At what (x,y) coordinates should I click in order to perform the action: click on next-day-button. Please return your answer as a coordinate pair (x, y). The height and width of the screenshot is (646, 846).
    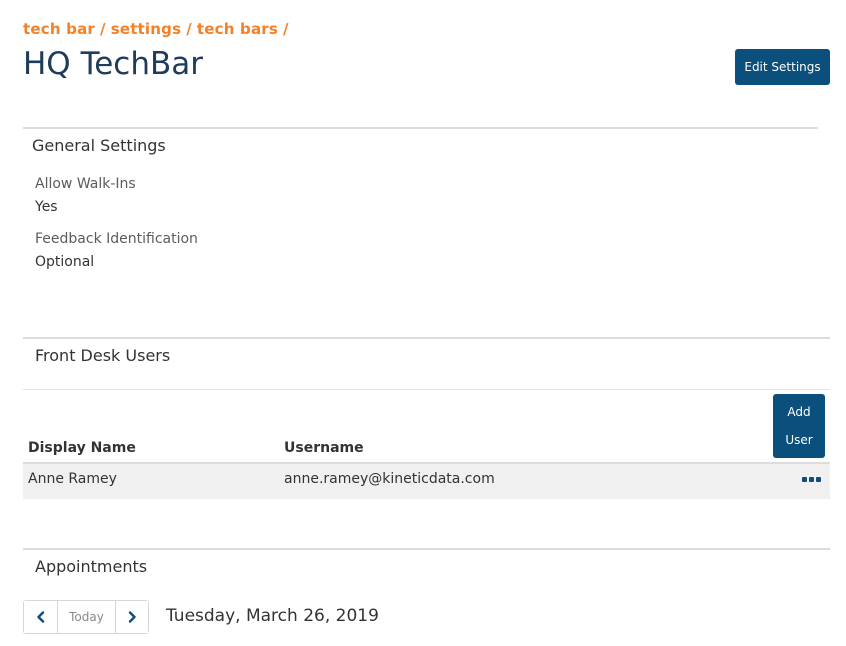
    Looking at the image, I should click on (132, 617).